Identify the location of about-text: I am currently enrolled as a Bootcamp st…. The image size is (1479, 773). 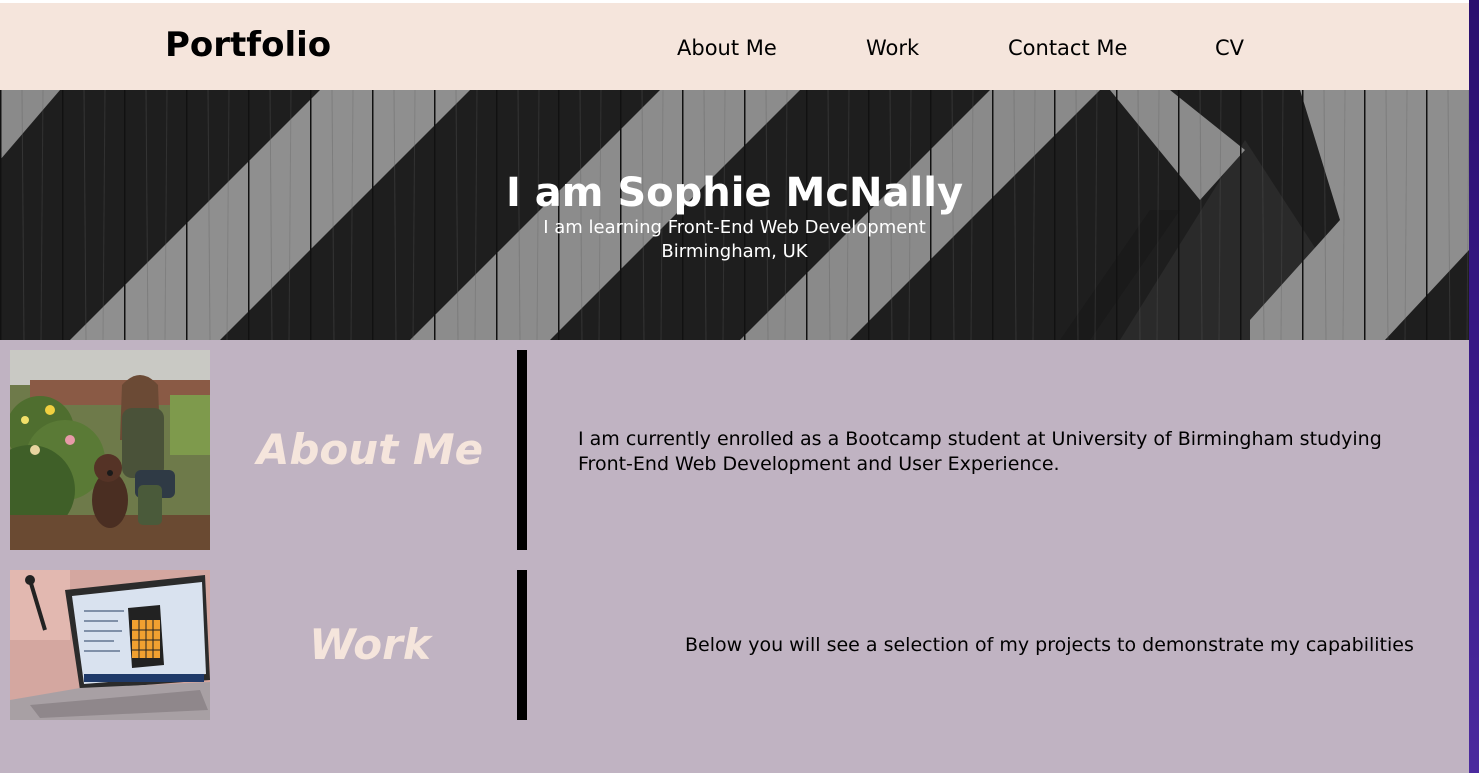
(980, 452).